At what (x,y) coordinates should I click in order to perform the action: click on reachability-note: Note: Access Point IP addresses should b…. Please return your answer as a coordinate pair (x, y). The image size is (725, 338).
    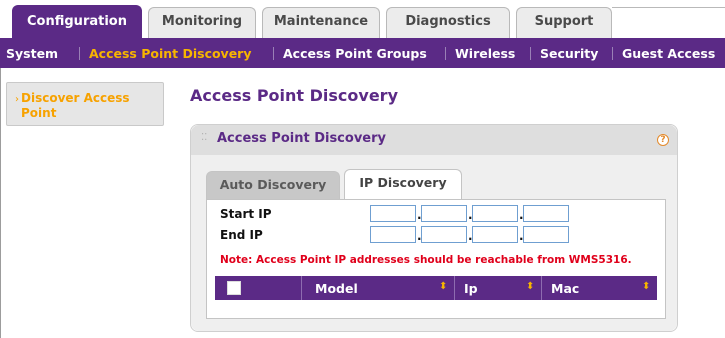
    Looking at the image, I should click on (426, 260).